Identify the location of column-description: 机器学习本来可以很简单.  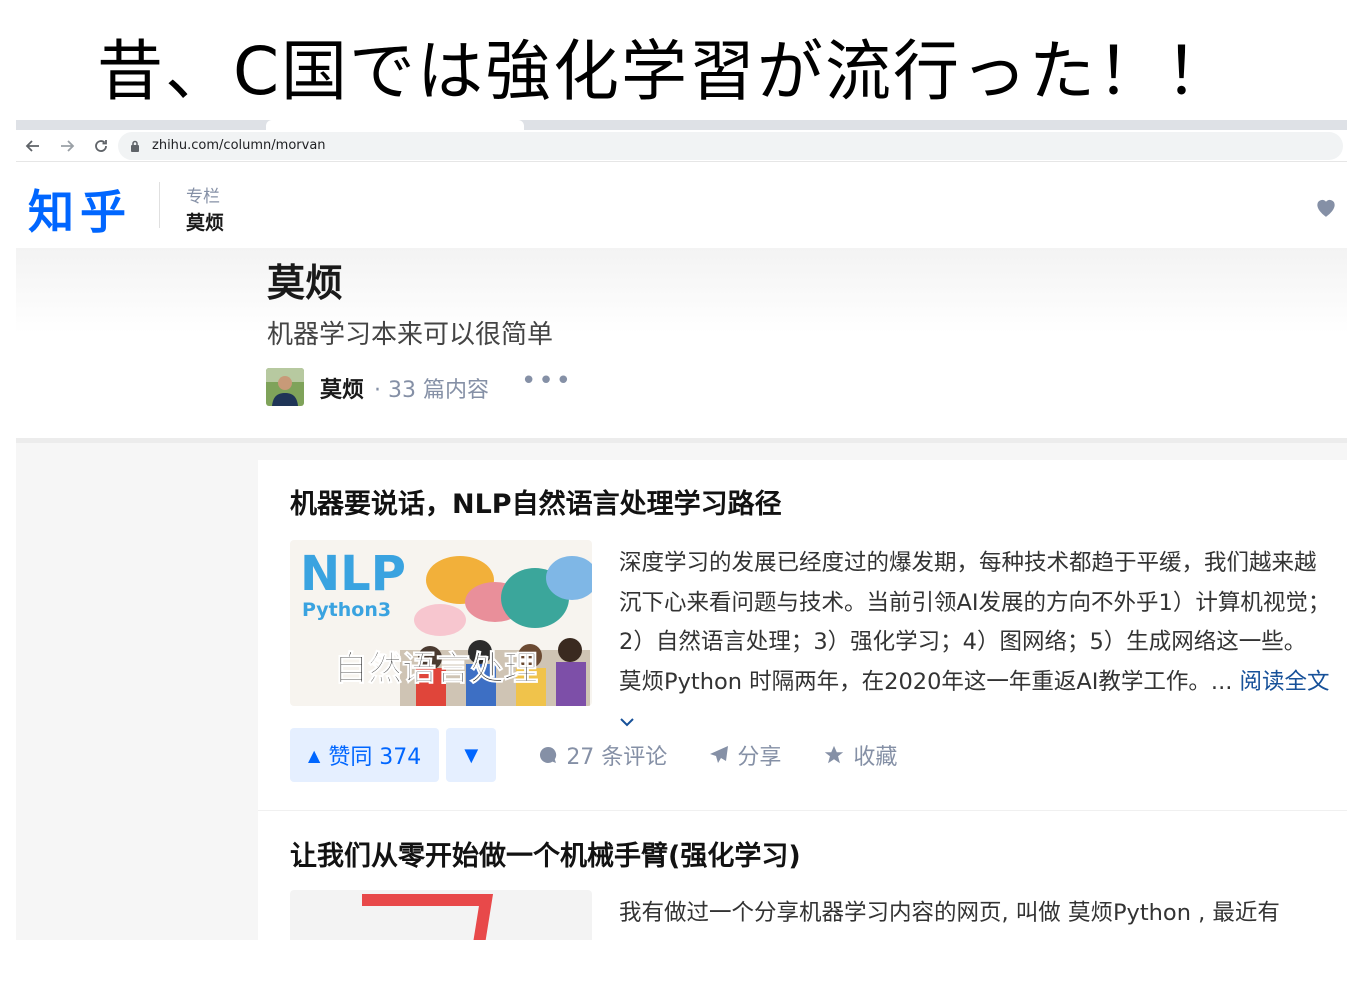
(410, 335).